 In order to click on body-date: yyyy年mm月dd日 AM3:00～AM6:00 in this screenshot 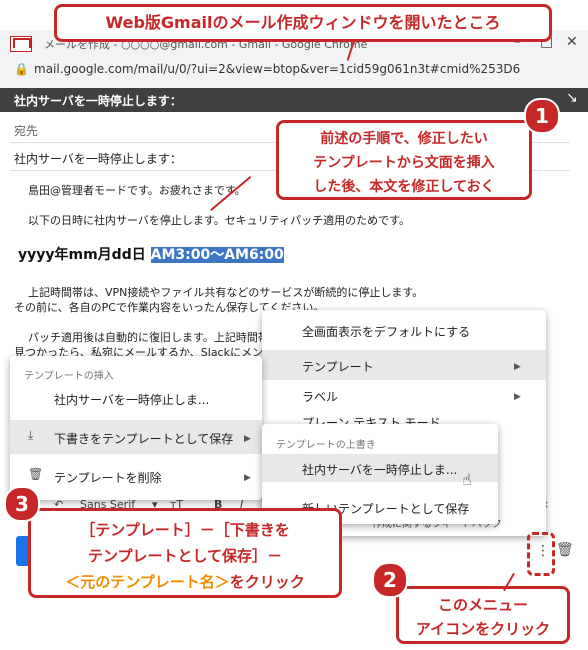, I will do `click(151, 254)`.